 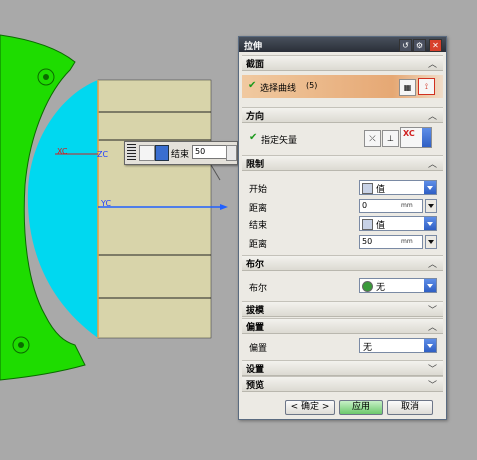 What do you see at coordinates (253, 47) in the screenshot?
I see `dialog-title: 拉伸` at bounding box center [253, 47].